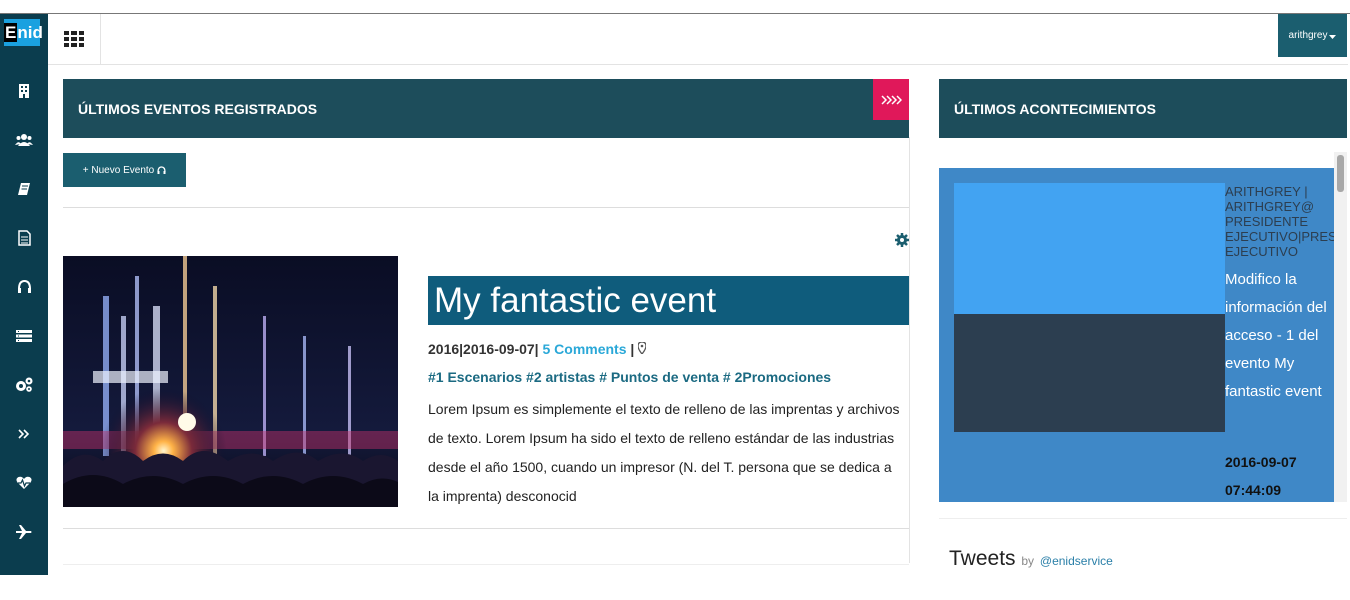 The image size is (1350, 600). What do you see at coordinates (1308, 35) in the screenshot?
I see `user-name: arithgrey` at bounding box center [1308, 35].